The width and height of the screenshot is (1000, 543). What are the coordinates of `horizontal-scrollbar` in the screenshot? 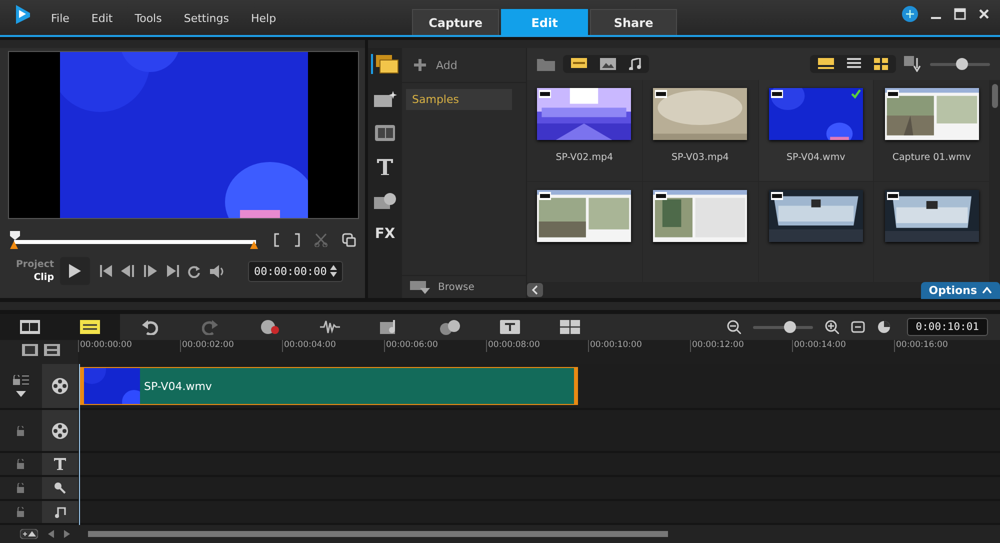 It's located at (378, 534).